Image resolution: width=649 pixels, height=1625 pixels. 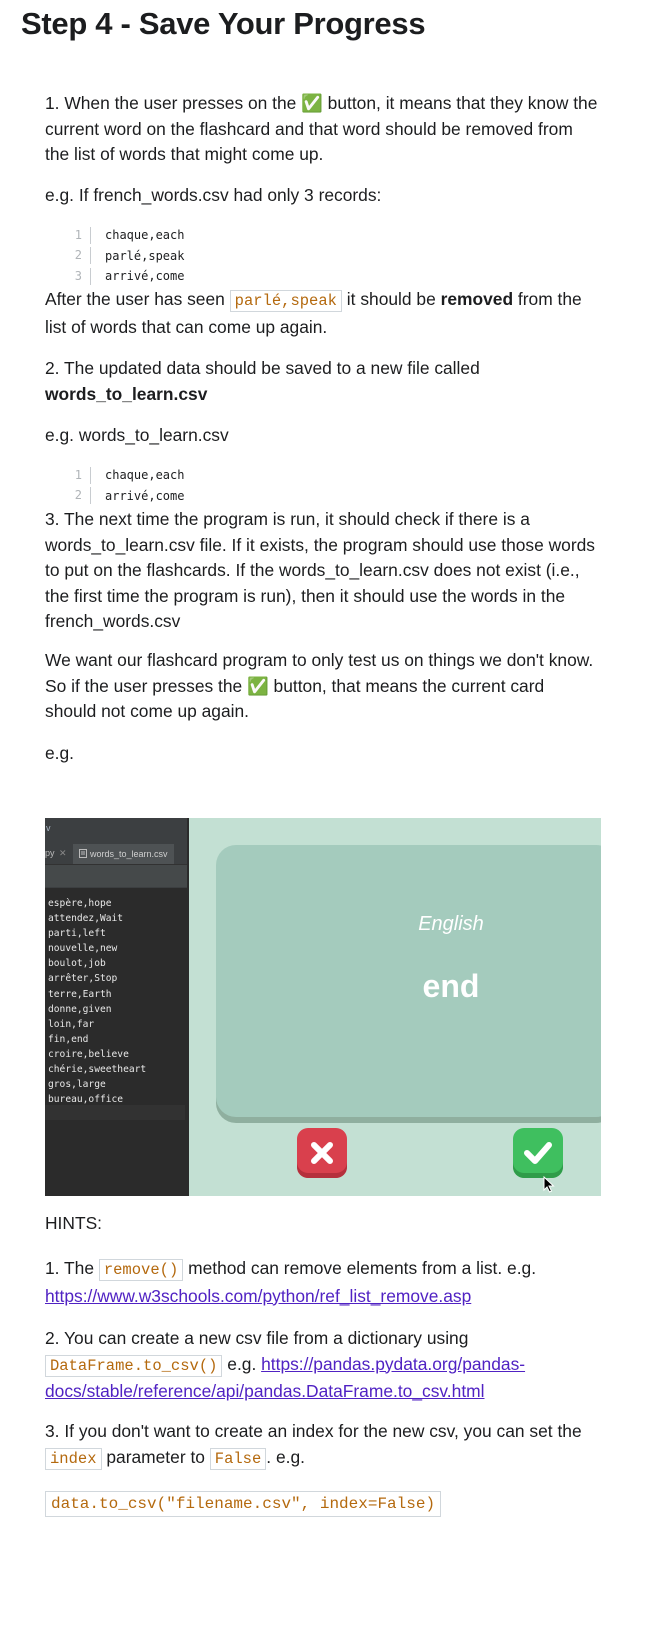 I want to click on inline-code-false: False, so click(x=238, y=1458).